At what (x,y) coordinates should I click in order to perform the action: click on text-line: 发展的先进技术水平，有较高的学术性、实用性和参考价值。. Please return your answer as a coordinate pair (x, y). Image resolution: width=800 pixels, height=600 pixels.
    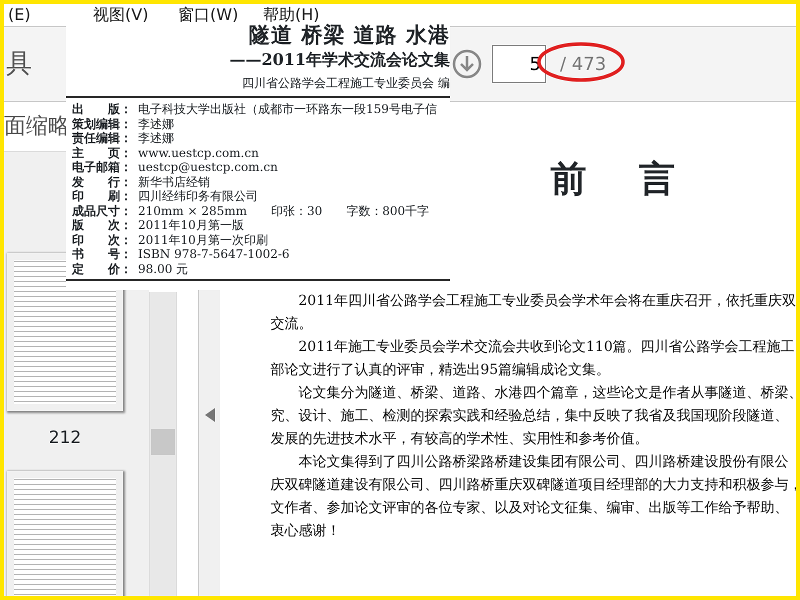
    Looking at the image, I should click on (460, 439).